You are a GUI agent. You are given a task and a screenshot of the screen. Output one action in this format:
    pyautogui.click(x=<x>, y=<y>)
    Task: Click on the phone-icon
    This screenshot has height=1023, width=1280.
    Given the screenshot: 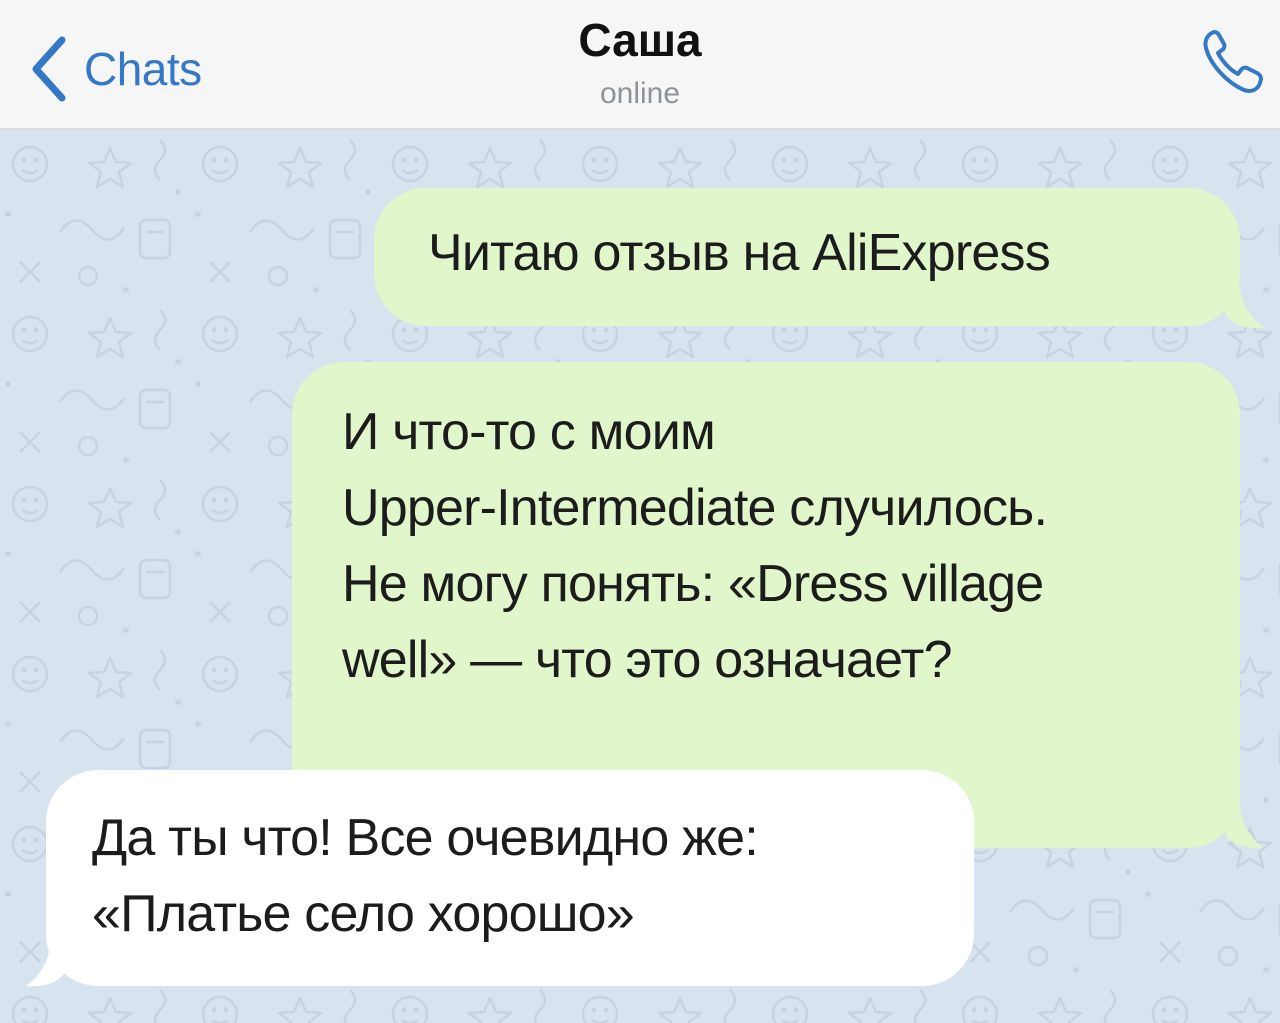 What is the action you would take?
    pyautogui.click(x=1233, y=62)
    